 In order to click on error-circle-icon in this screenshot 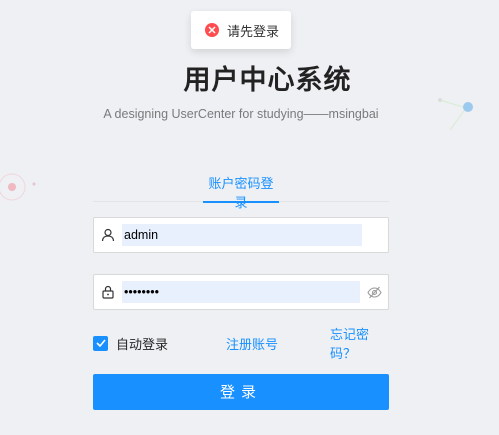, I will do `click(212, 30)`.